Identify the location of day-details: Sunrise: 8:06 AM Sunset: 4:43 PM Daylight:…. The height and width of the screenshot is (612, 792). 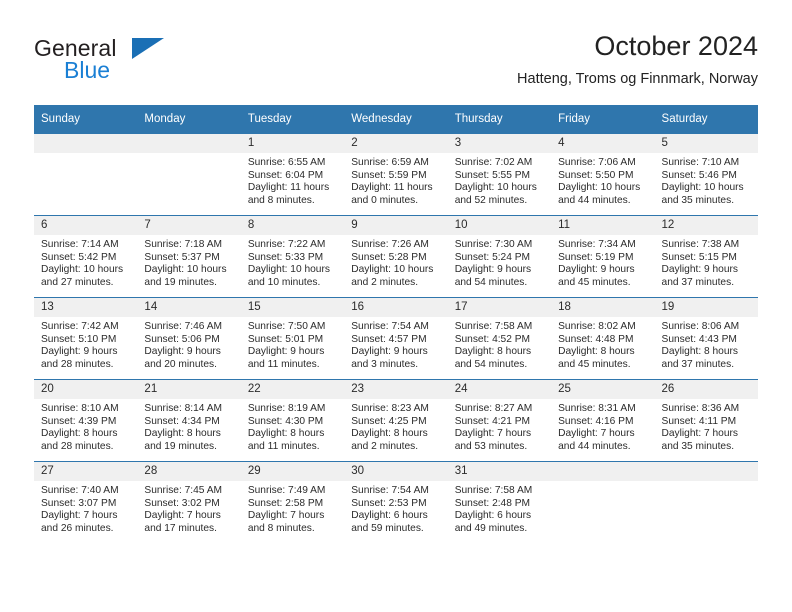
(706, 344).